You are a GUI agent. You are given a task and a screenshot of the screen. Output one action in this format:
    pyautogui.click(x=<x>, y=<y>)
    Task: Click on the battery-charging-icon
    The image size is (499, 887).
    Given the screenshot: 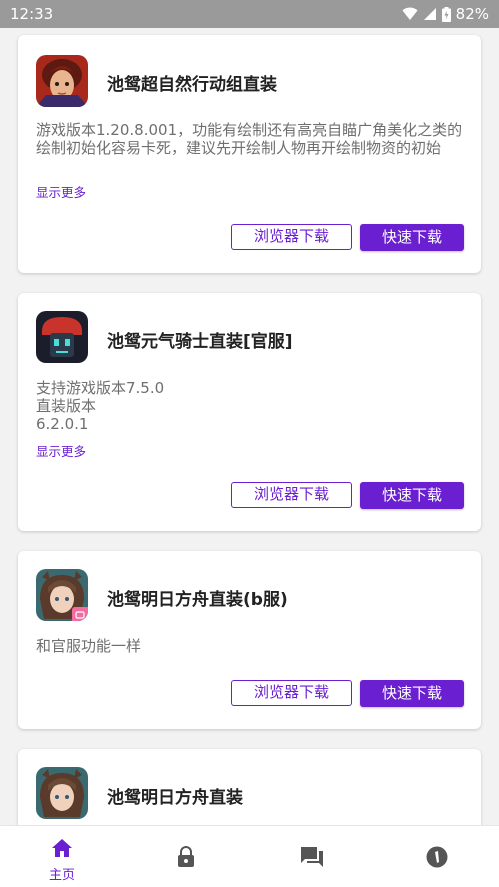 What is the action you would take?
    pyautogui.click(x=446, y=14)
    